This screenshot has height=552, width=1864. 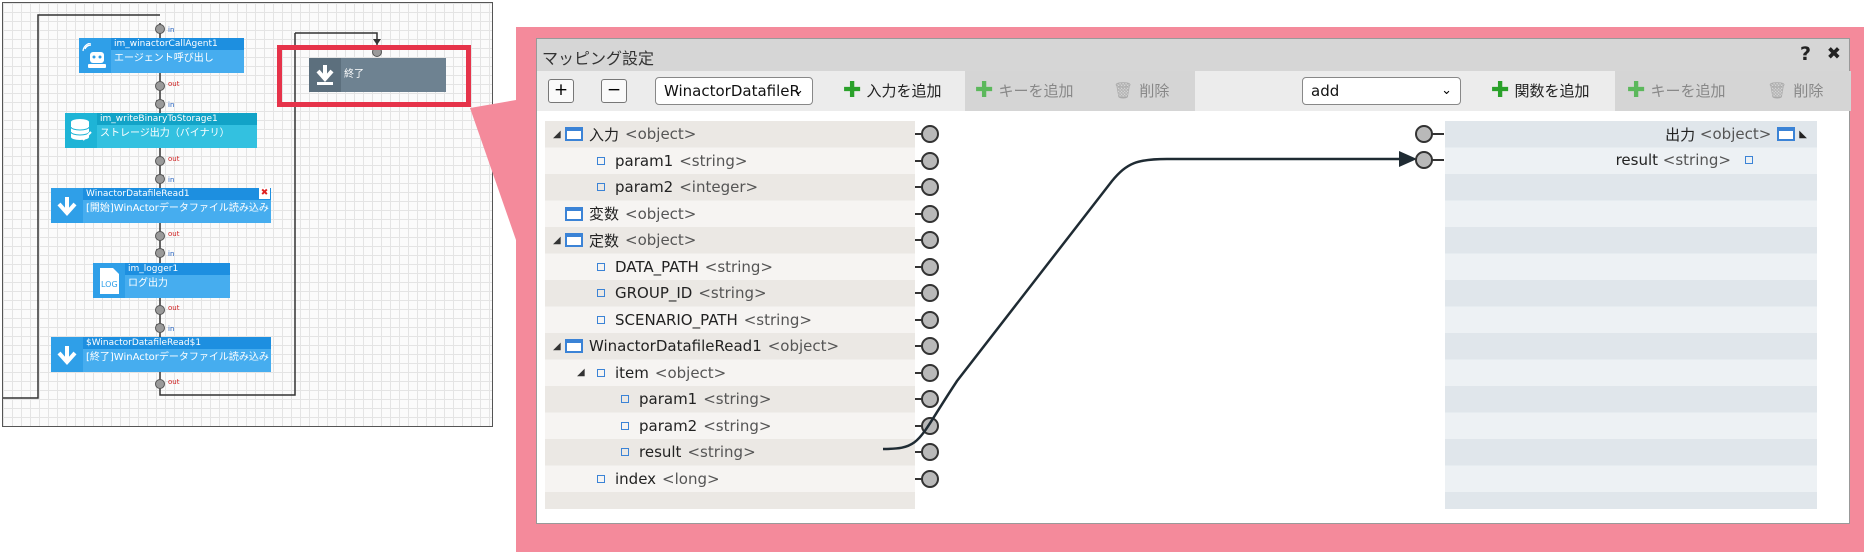 I want to click on delete-right-button: 🗑 削除, so click(x=1795, y=90).